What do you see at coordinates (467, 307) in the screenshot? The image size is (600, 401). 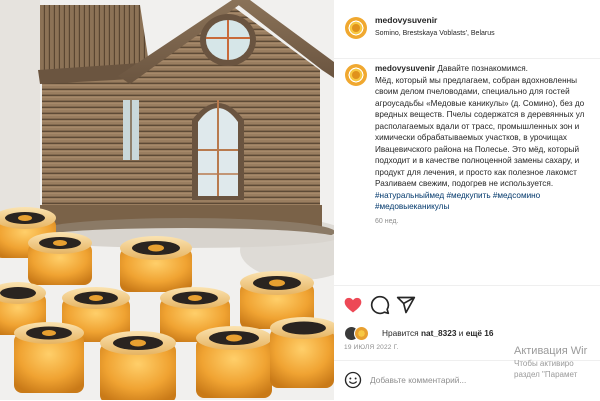 I see `action-bar` at bounding box center [467, 307].